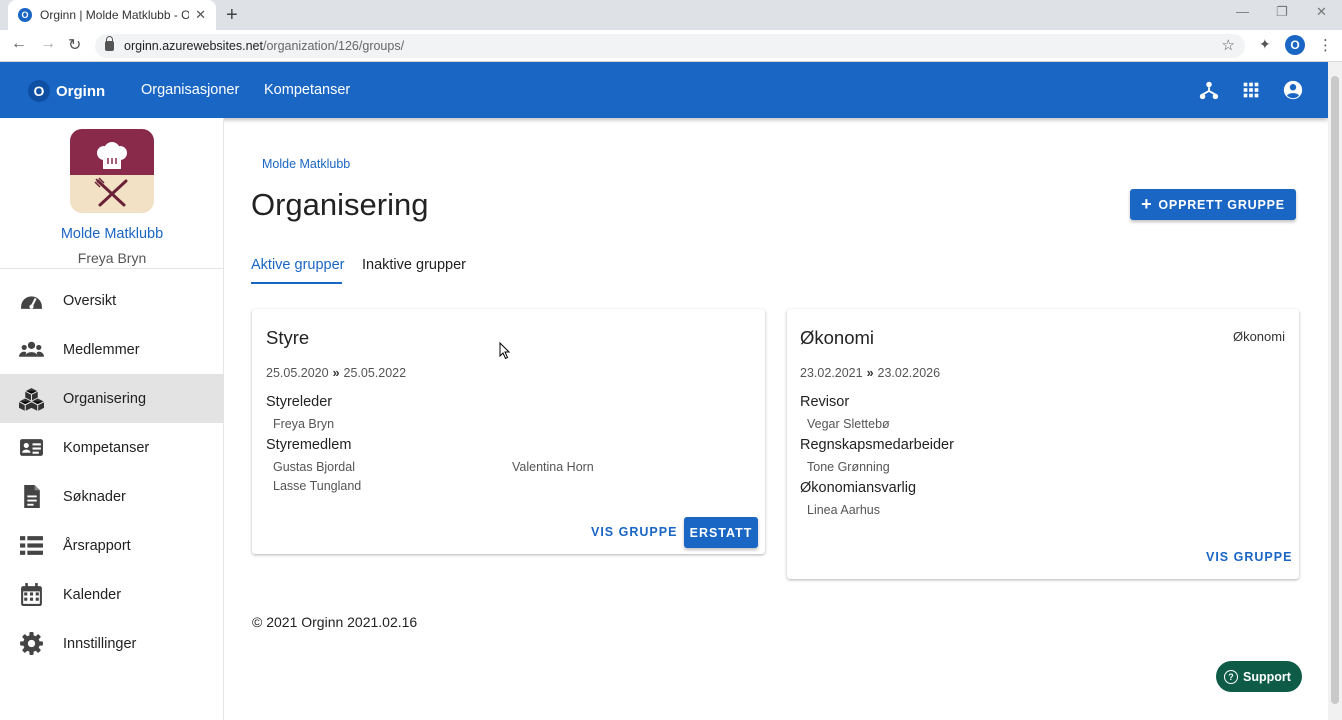  I want to click on new-tab-icon: +, so click(232, 15).